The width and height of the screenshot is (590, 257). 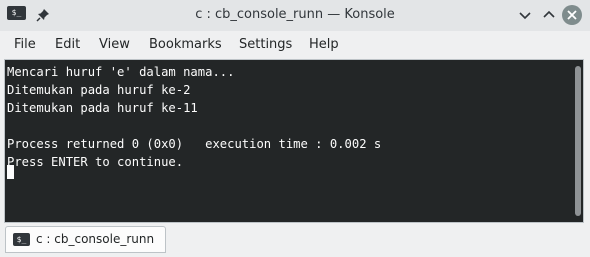 What do you see at coordinates (102, 108) in the screenshot?
I see `terminal-line: Ditemukan pada huruf ke-11` at bounding box center [102, 108].